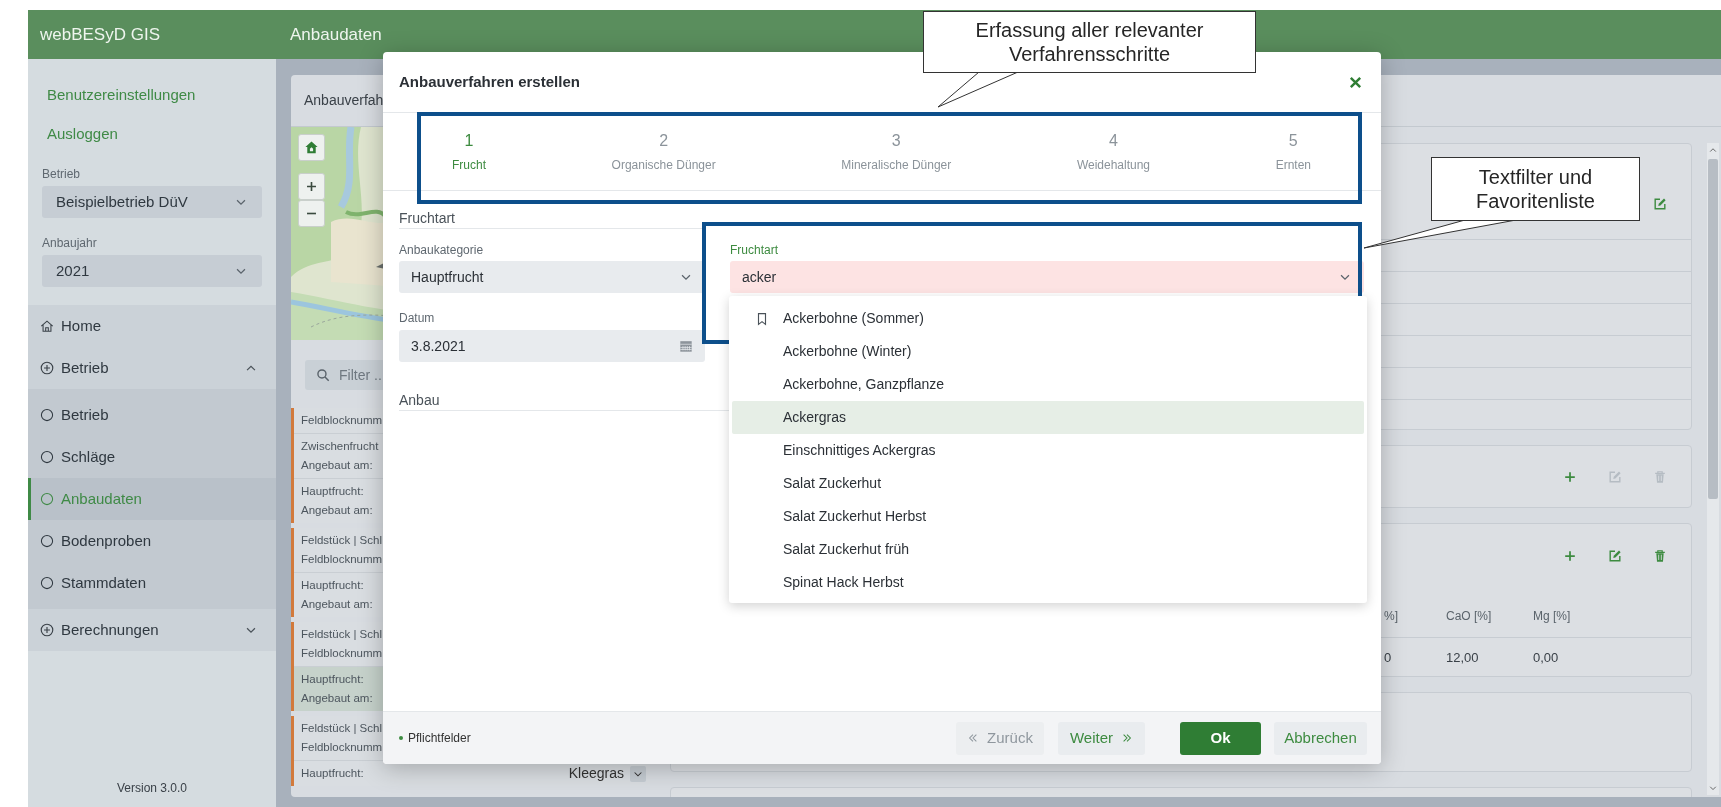  Describe the element at coordinates (427, 218) in the screenshot. I see `section-title: Fruchtart` at that location.